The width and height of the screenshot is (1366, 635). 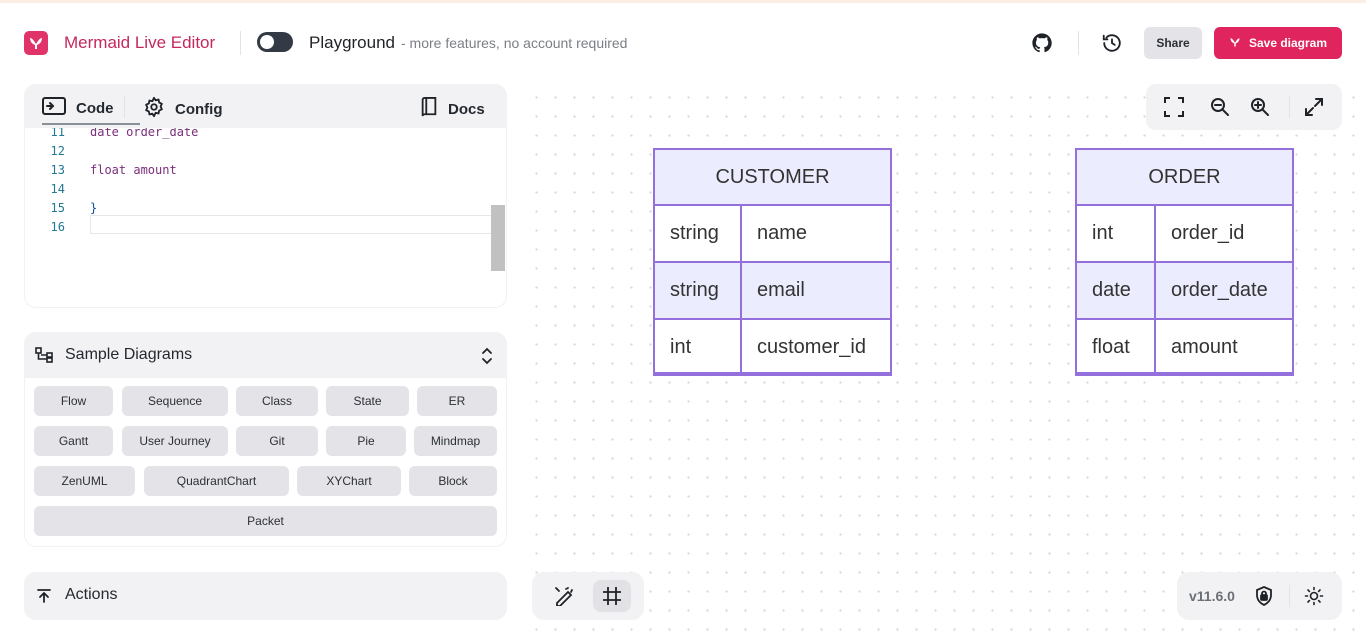 What do you see at coordinates (487, 358) in the screenshot?
I see `collapse-chevron-icon` at bounding box center [487, 358].